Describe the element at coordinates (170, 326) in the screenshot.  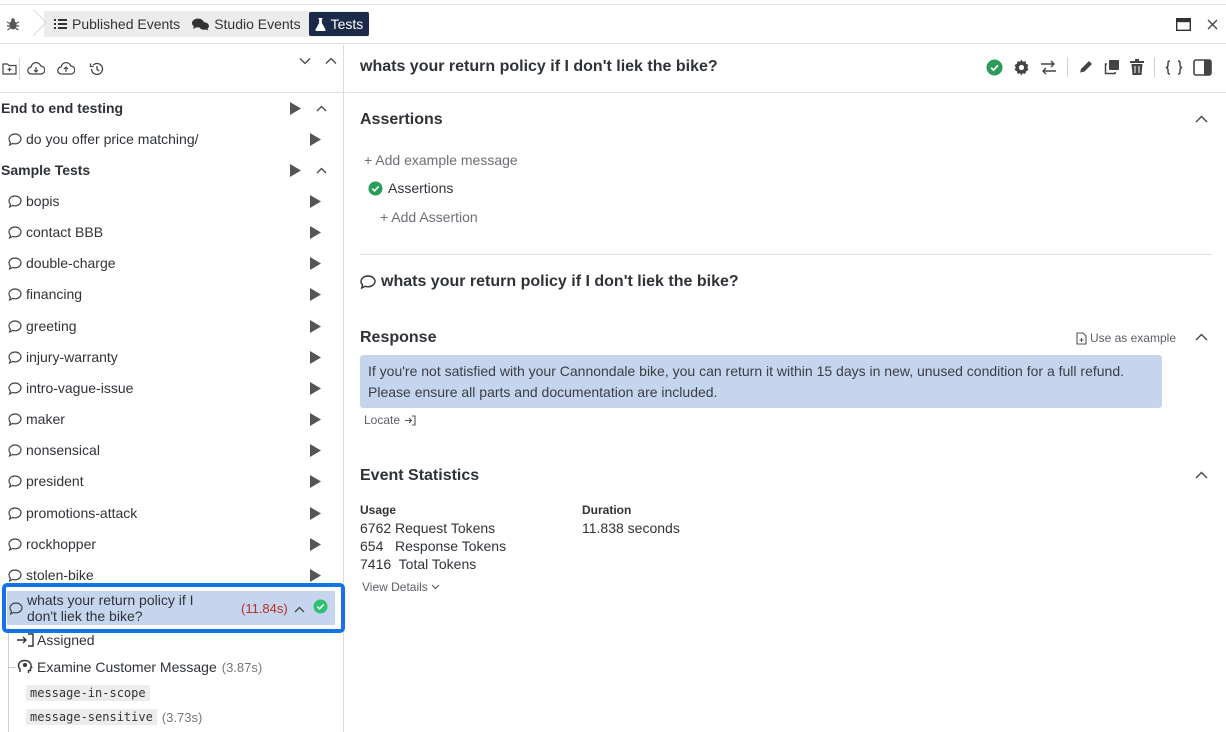
I see `test-item: greeting` at that location.